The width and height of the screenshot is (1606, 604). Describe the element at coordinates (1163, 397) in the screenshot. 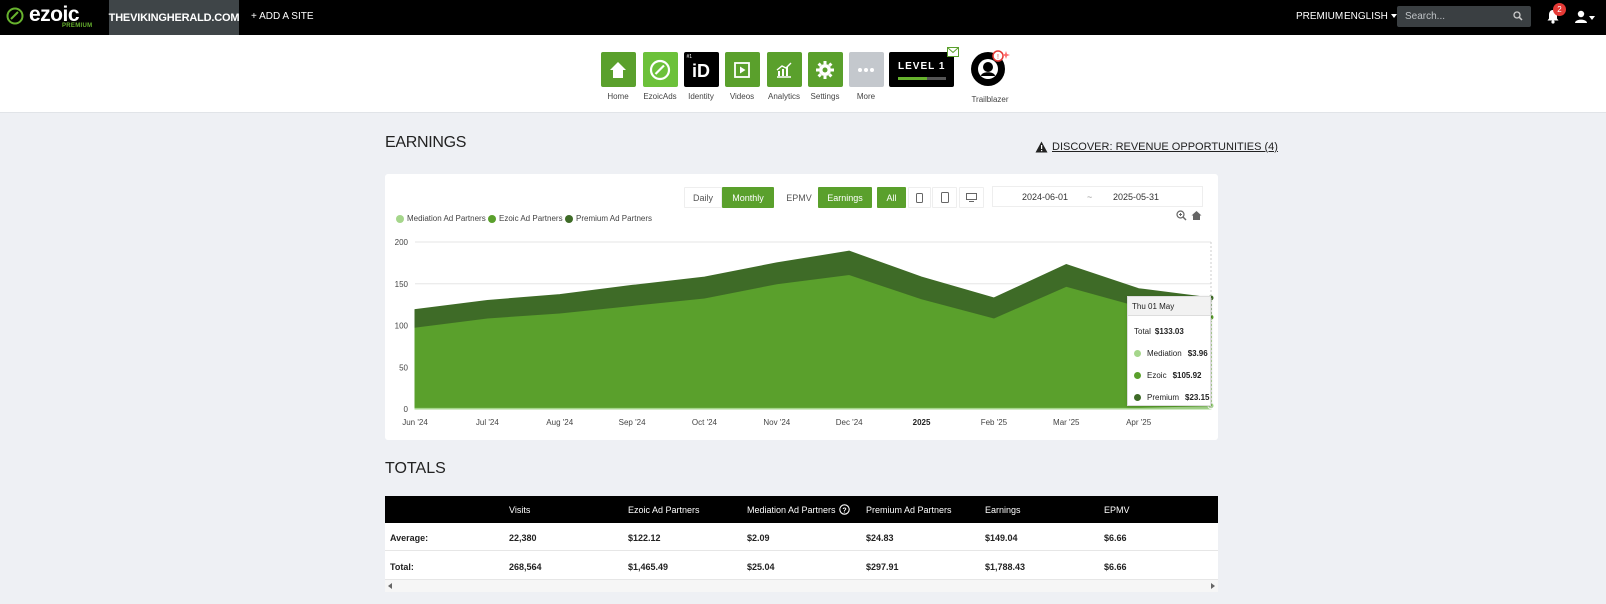

I see `tooltip-row-label: Premium` at that location.